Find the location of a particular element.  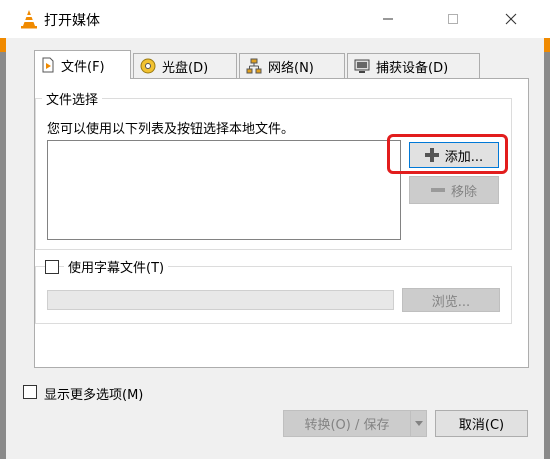

close-button is located at coordinates (511, 19).